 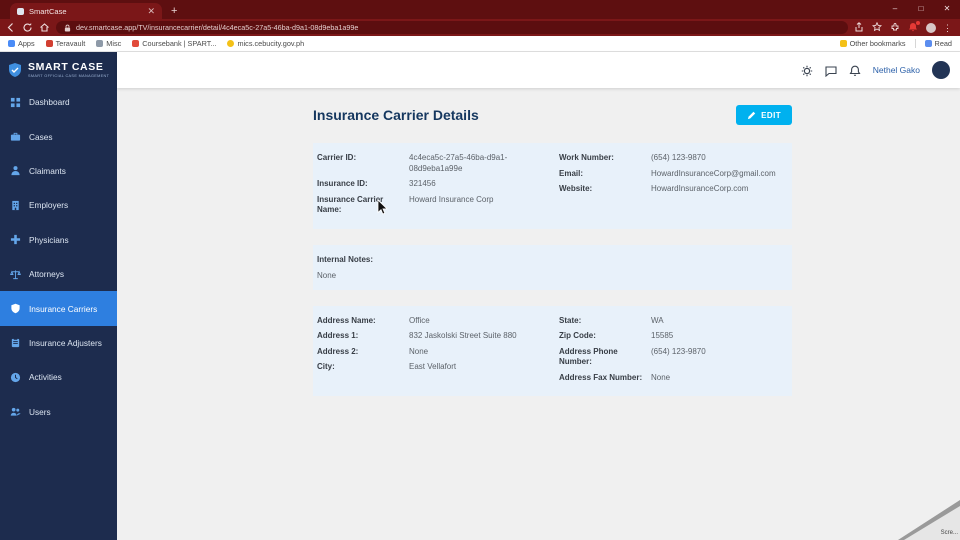 I want to click on person-icon, so click(x=15, y=170).